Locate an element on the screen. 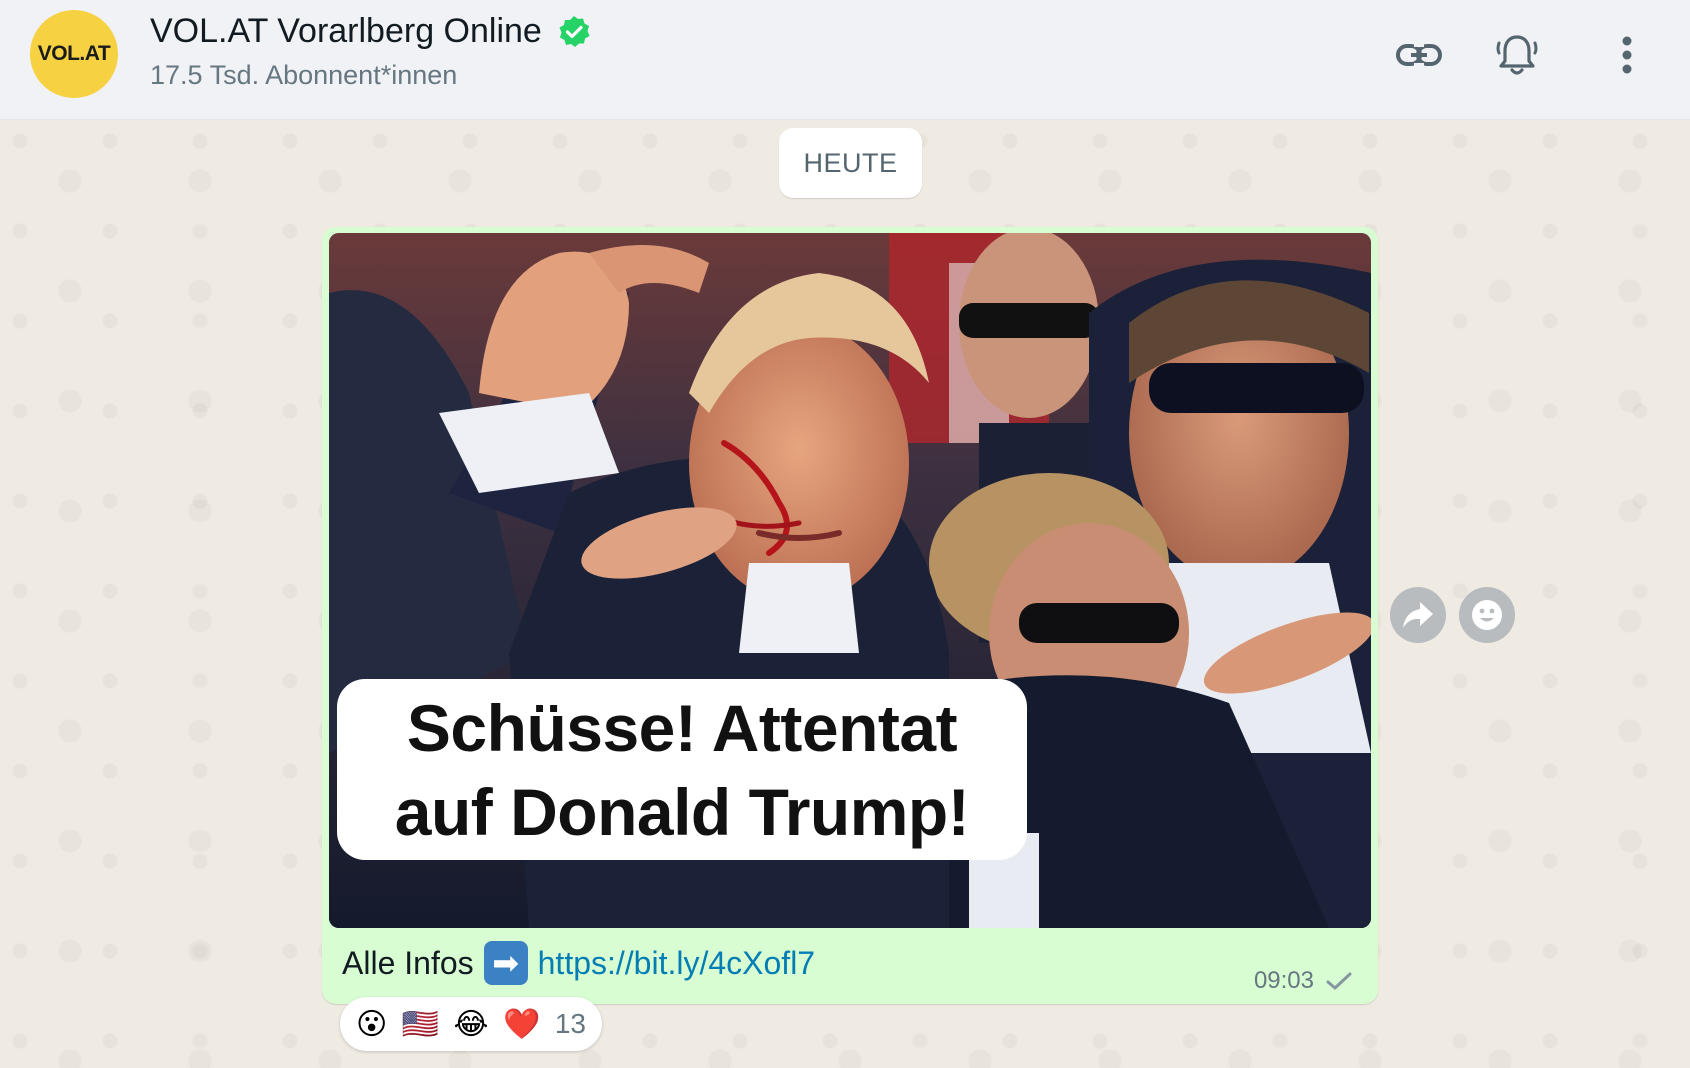  reaction-emoji-surprised: 😮 is located at coordinates (372, 1024).